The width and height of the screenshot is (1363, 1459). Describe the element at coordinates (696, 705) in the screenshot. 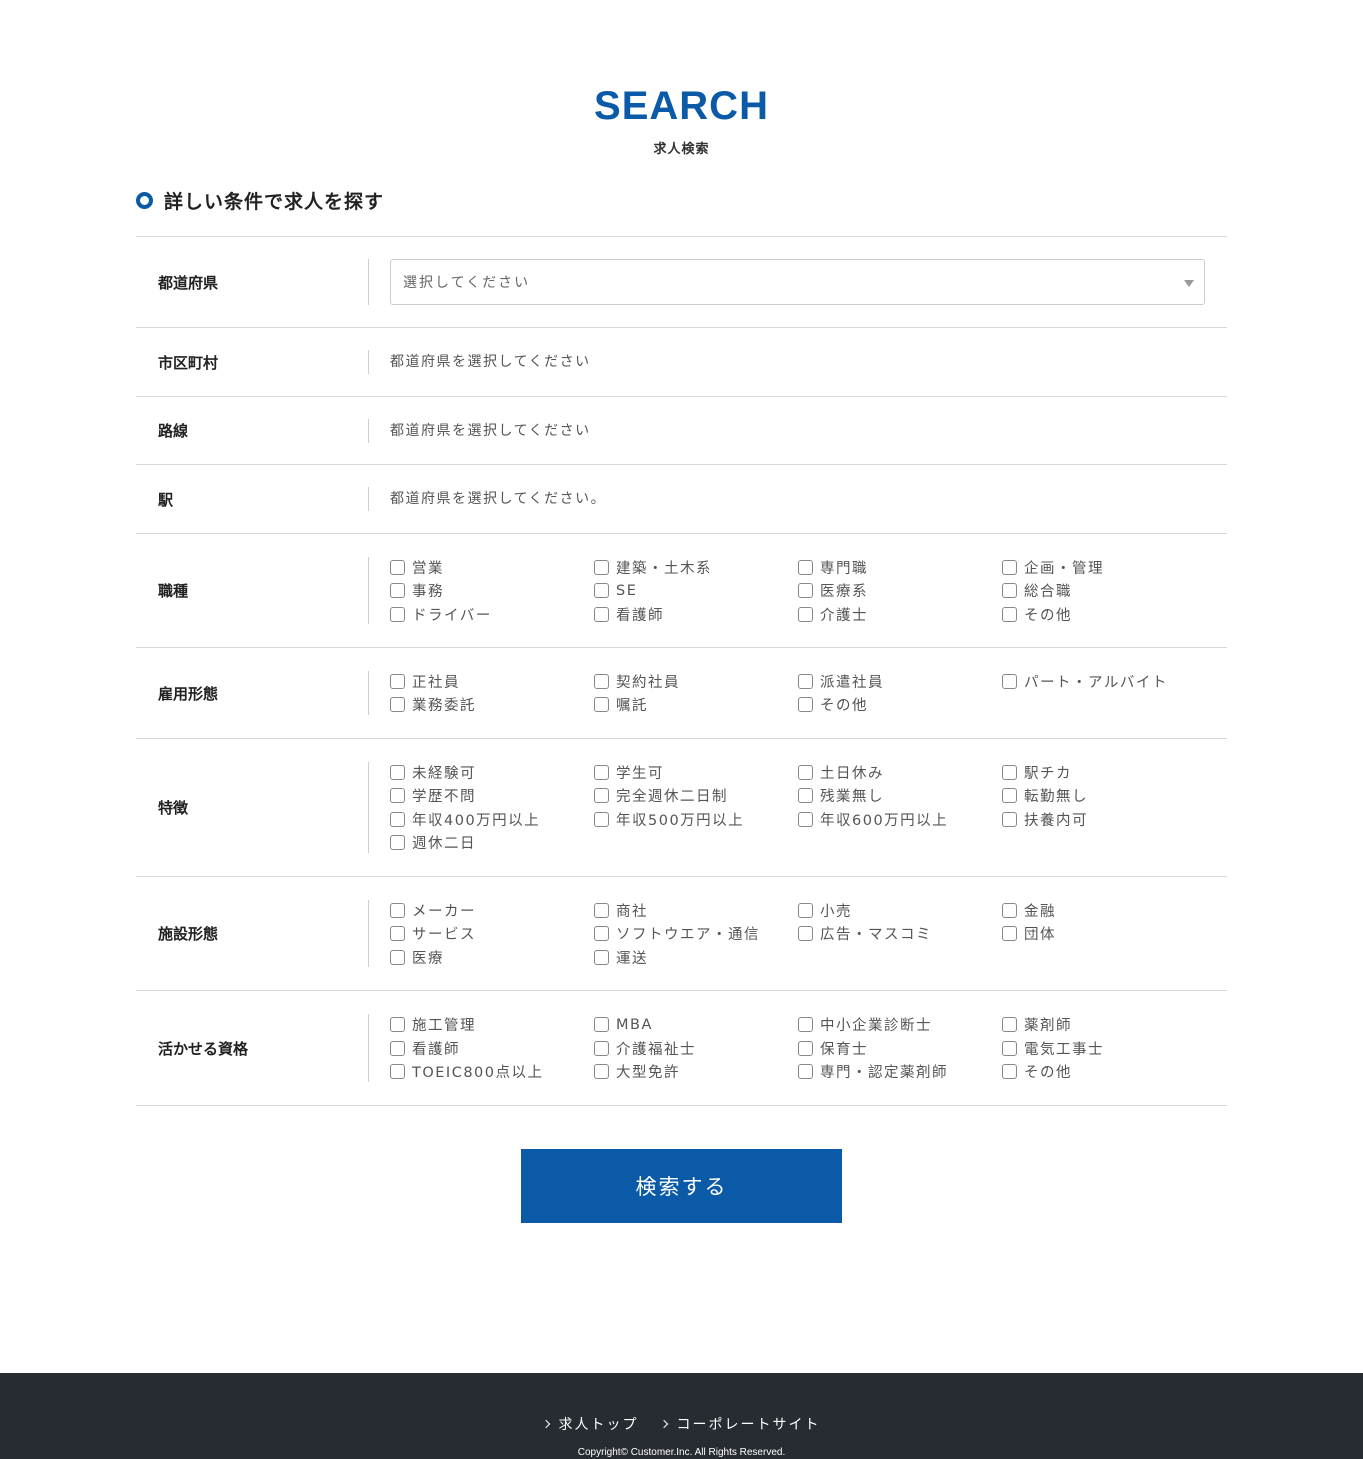

I see `checkbox-option: 嘱託` at that location.